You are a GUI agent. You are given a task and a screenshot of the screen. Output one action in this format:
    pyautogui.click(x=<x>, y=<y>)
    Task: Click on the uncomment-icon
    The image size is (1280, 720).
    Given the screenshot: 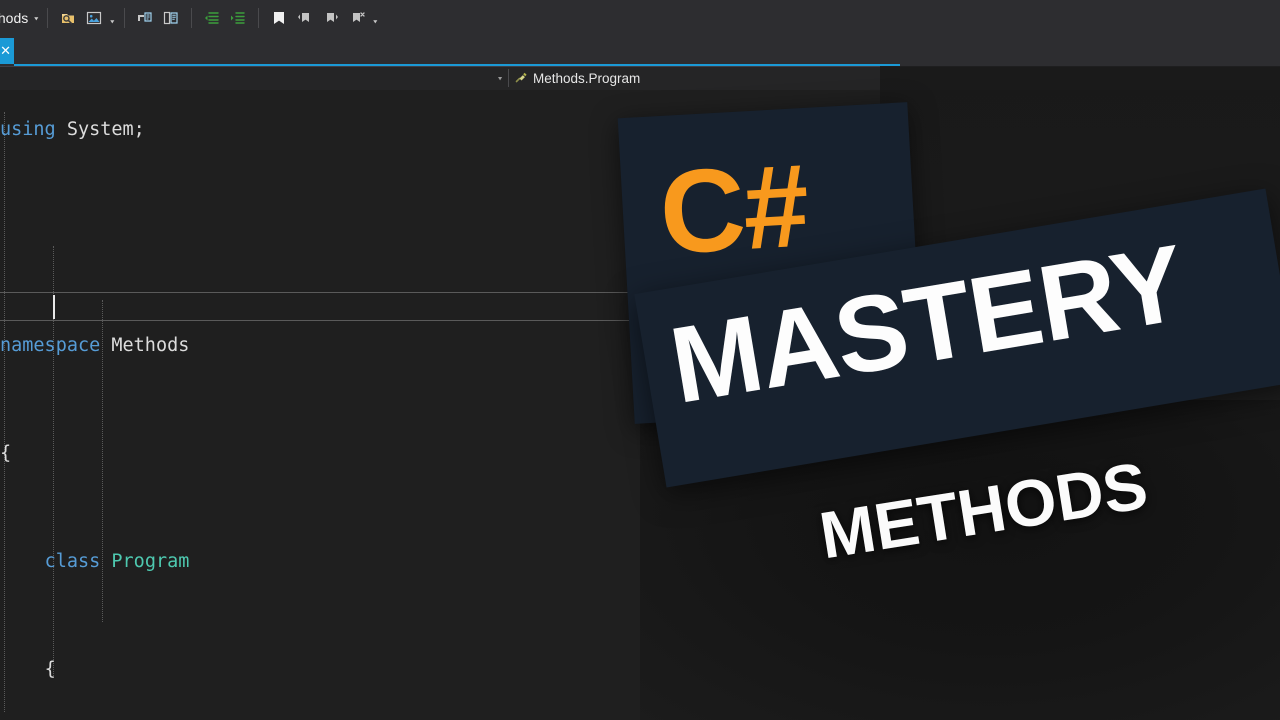 What is the action you would take?
    pyautogui.click(x=171, y=18)
    